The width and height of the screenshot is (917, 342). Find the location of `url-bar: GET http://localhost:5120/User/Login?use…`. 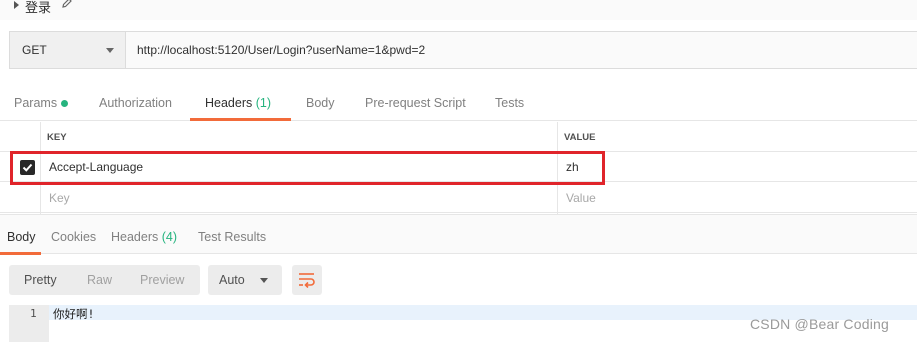

url-bar: GET http://localhost:5120/User/Login?use… is located at coordinates (463, 50).